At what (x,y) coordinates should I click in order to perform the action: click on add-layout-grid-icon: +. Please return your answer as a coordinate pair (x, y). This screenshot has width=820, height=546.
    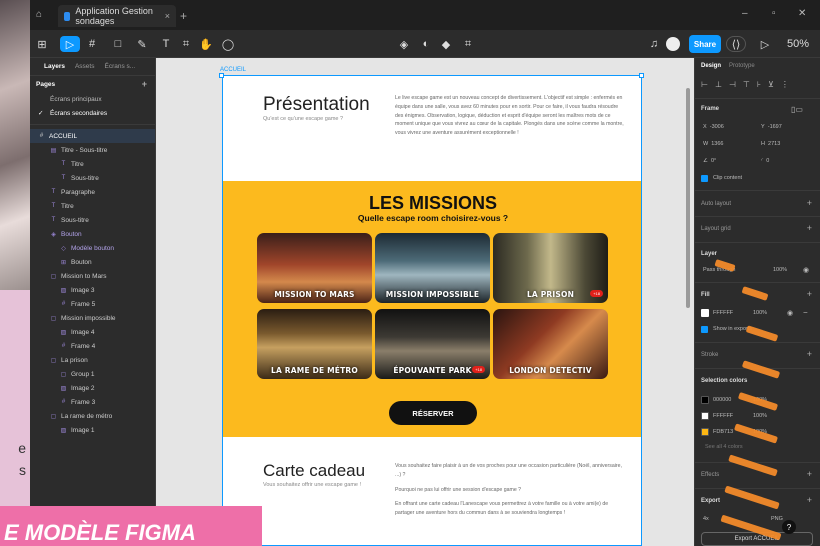
    Looking at the image, I should click on (809, 228).